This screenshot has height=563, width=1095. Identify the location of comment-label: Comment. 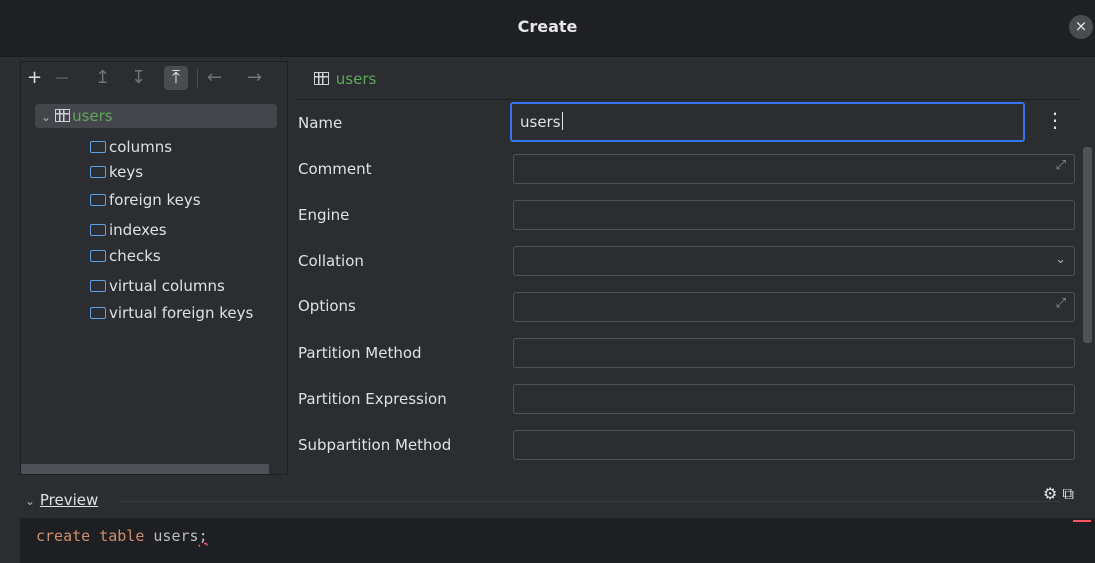
(335, 169).